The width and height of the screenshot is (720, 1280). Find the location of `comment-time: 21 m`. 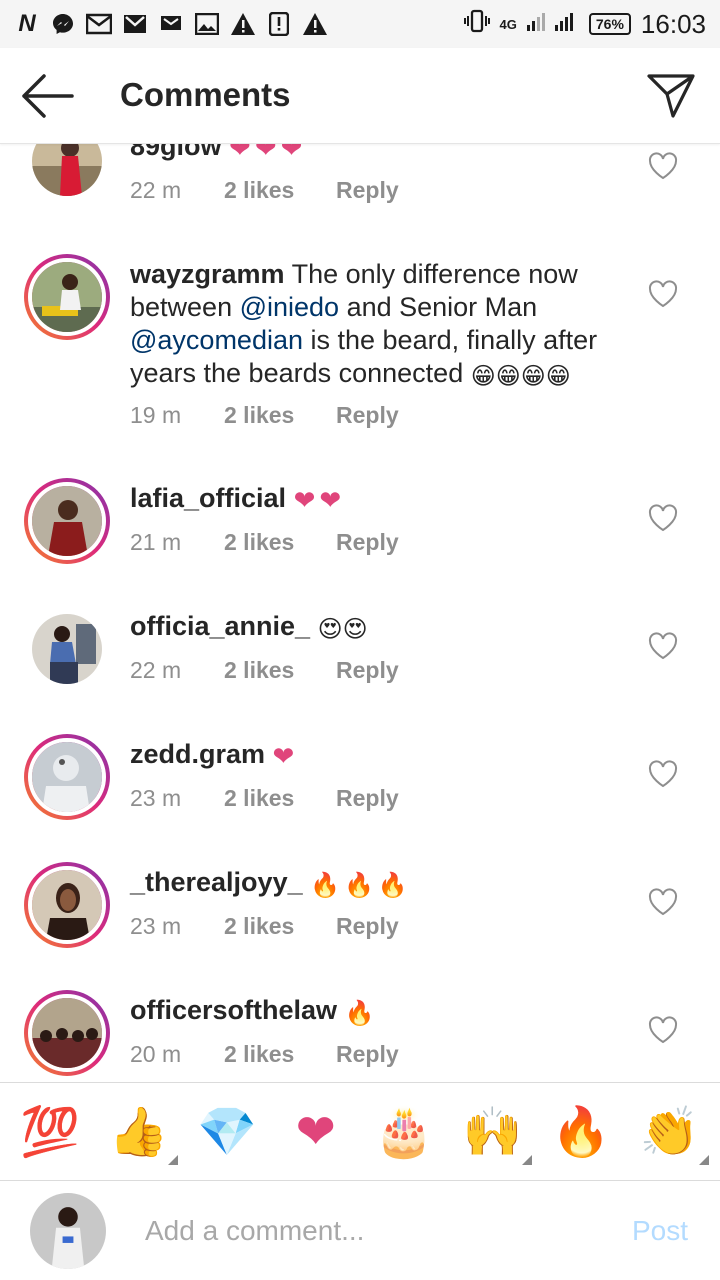

comment-time: 21 m is located at coordinates (156, 542).